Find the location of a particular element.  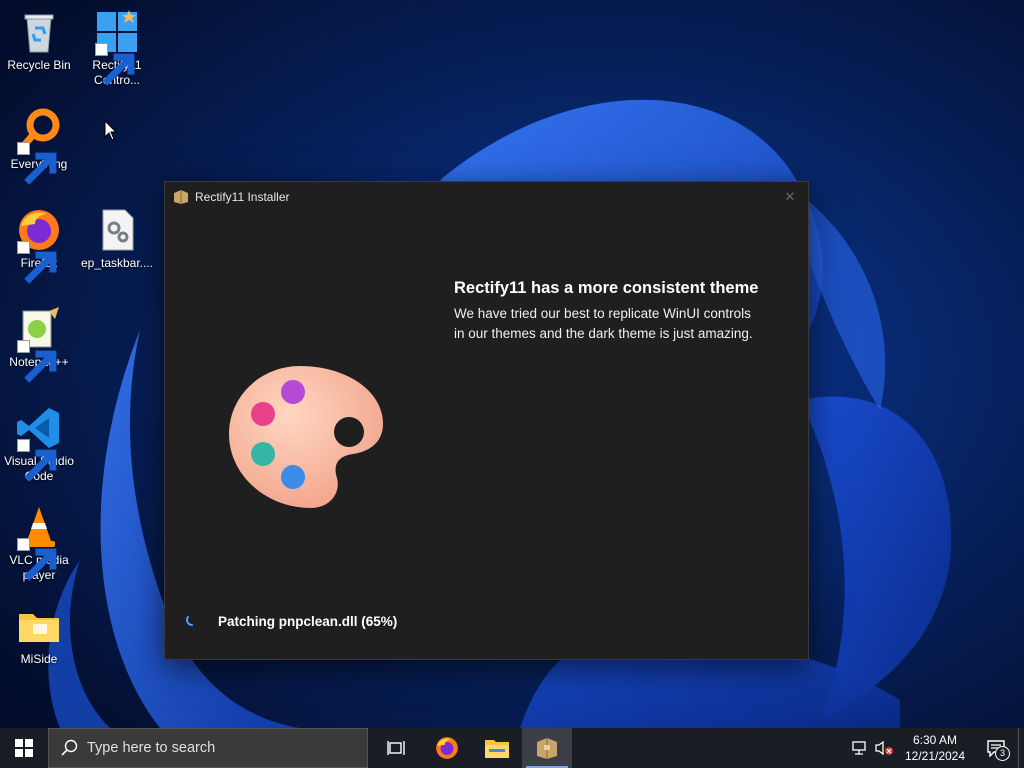

notification-center-button: 3 is located at coordinates (996, 748).